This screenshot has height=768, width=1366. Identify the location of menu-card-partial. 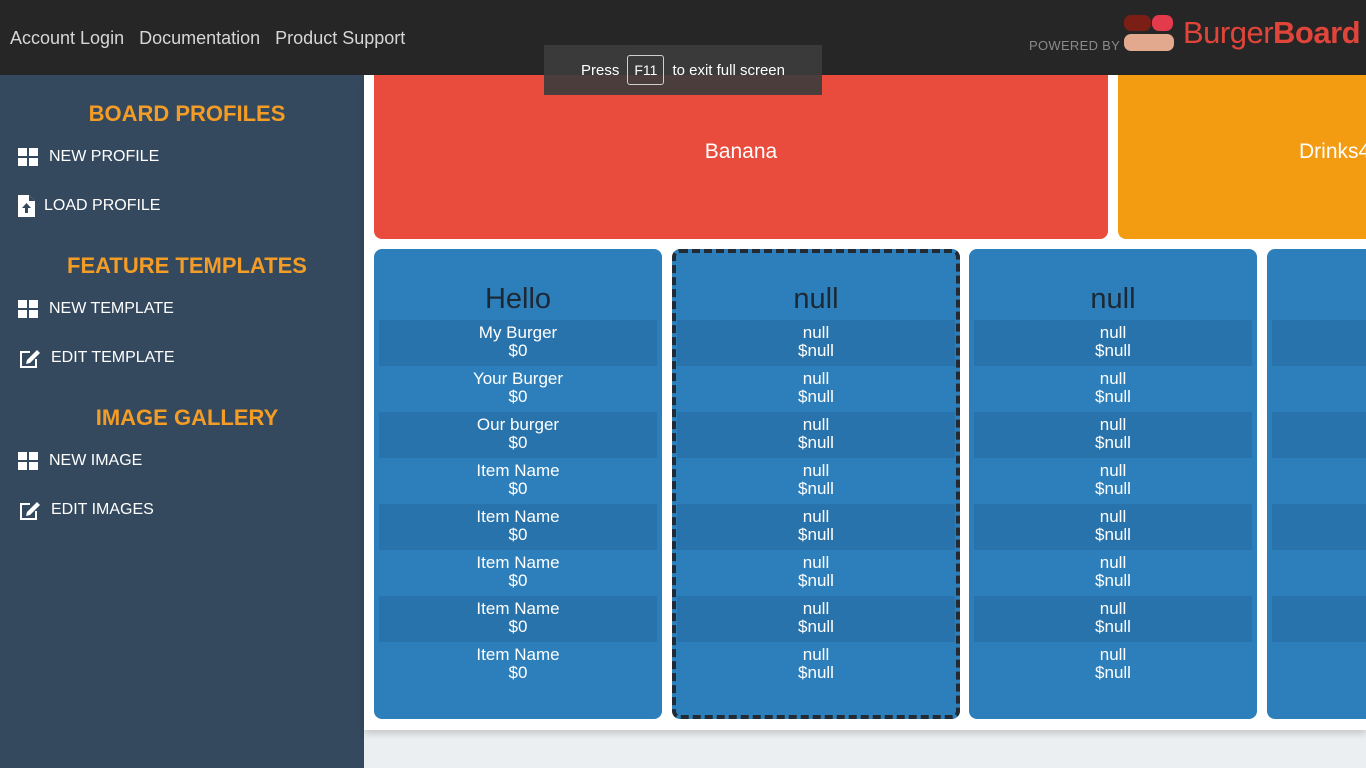
(1316, 484).